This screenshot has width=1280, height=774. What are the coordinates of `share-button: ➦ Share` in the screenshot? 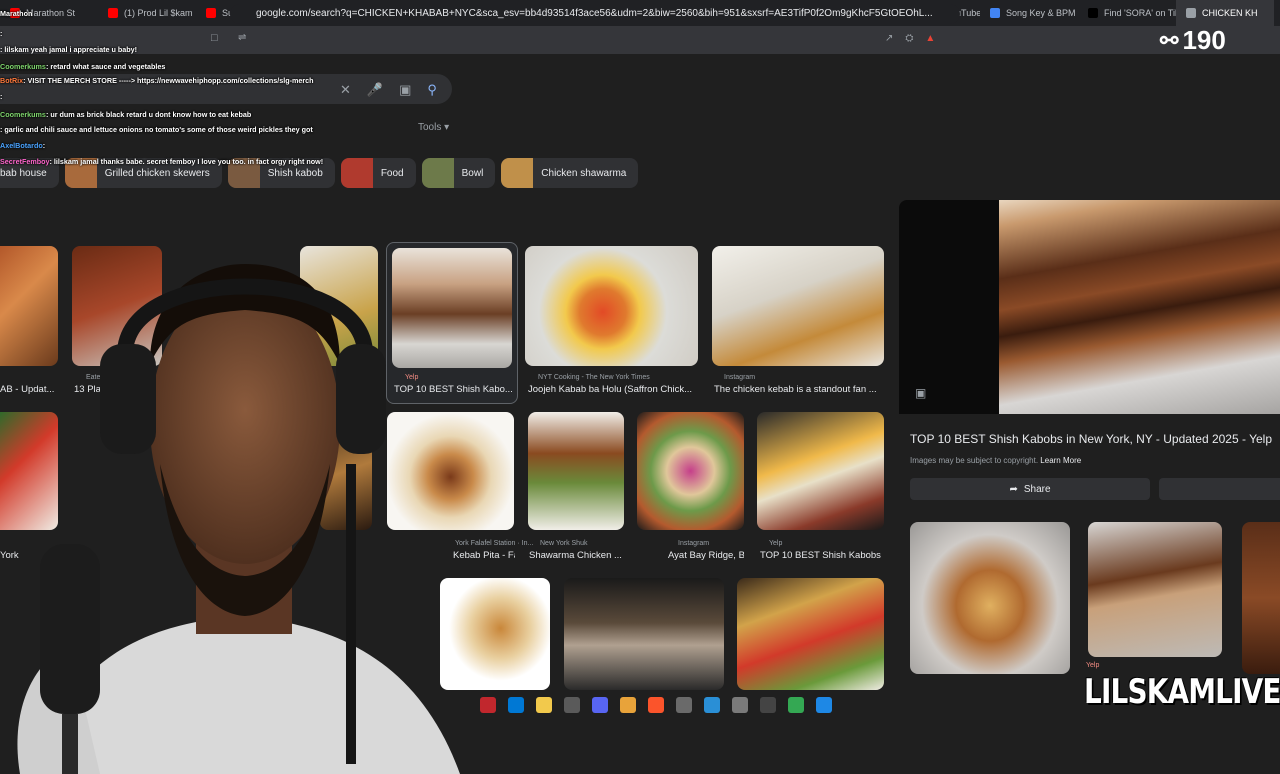 It's located at (1030, 489).